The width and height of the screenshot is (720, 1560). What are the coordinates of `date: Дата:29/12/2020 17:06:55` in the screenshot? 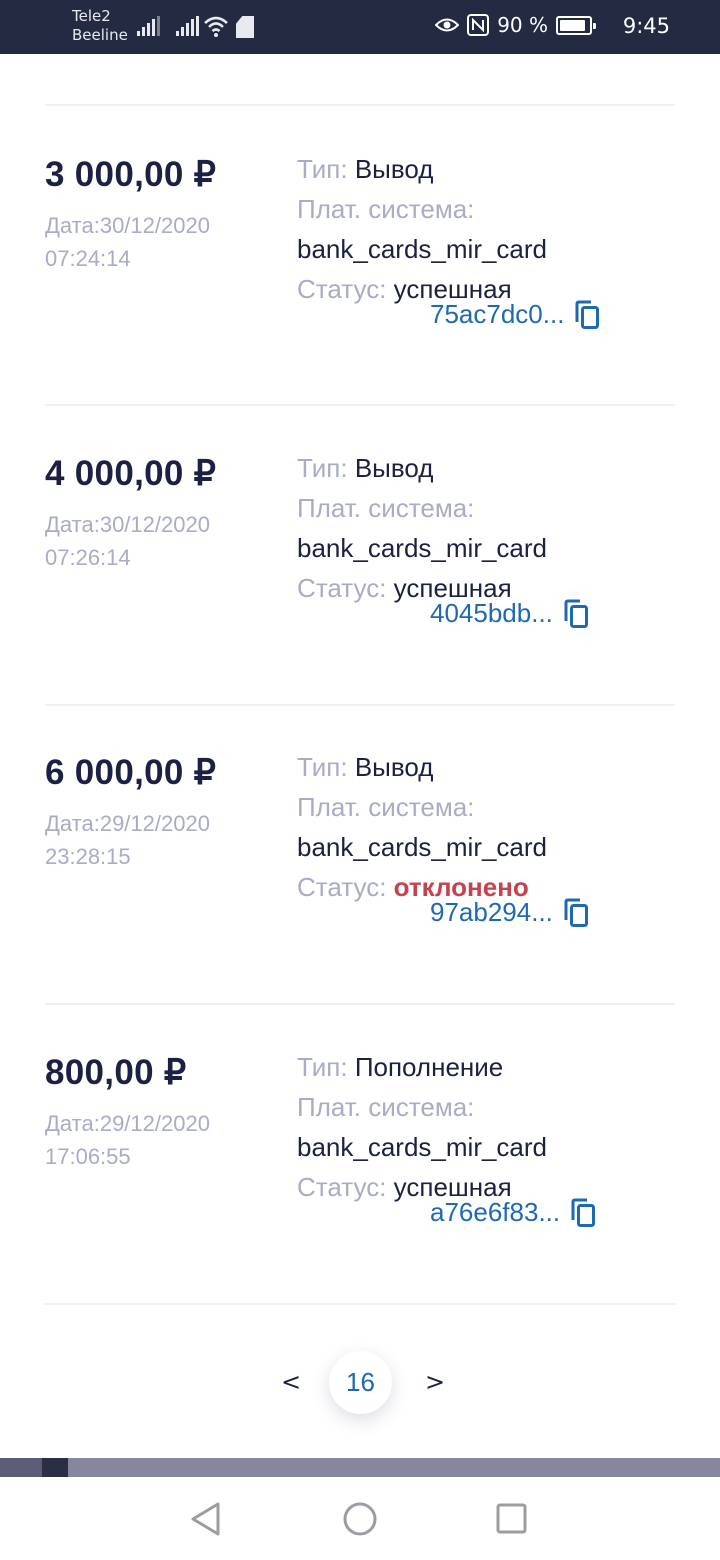 It's located at (127, 1140).